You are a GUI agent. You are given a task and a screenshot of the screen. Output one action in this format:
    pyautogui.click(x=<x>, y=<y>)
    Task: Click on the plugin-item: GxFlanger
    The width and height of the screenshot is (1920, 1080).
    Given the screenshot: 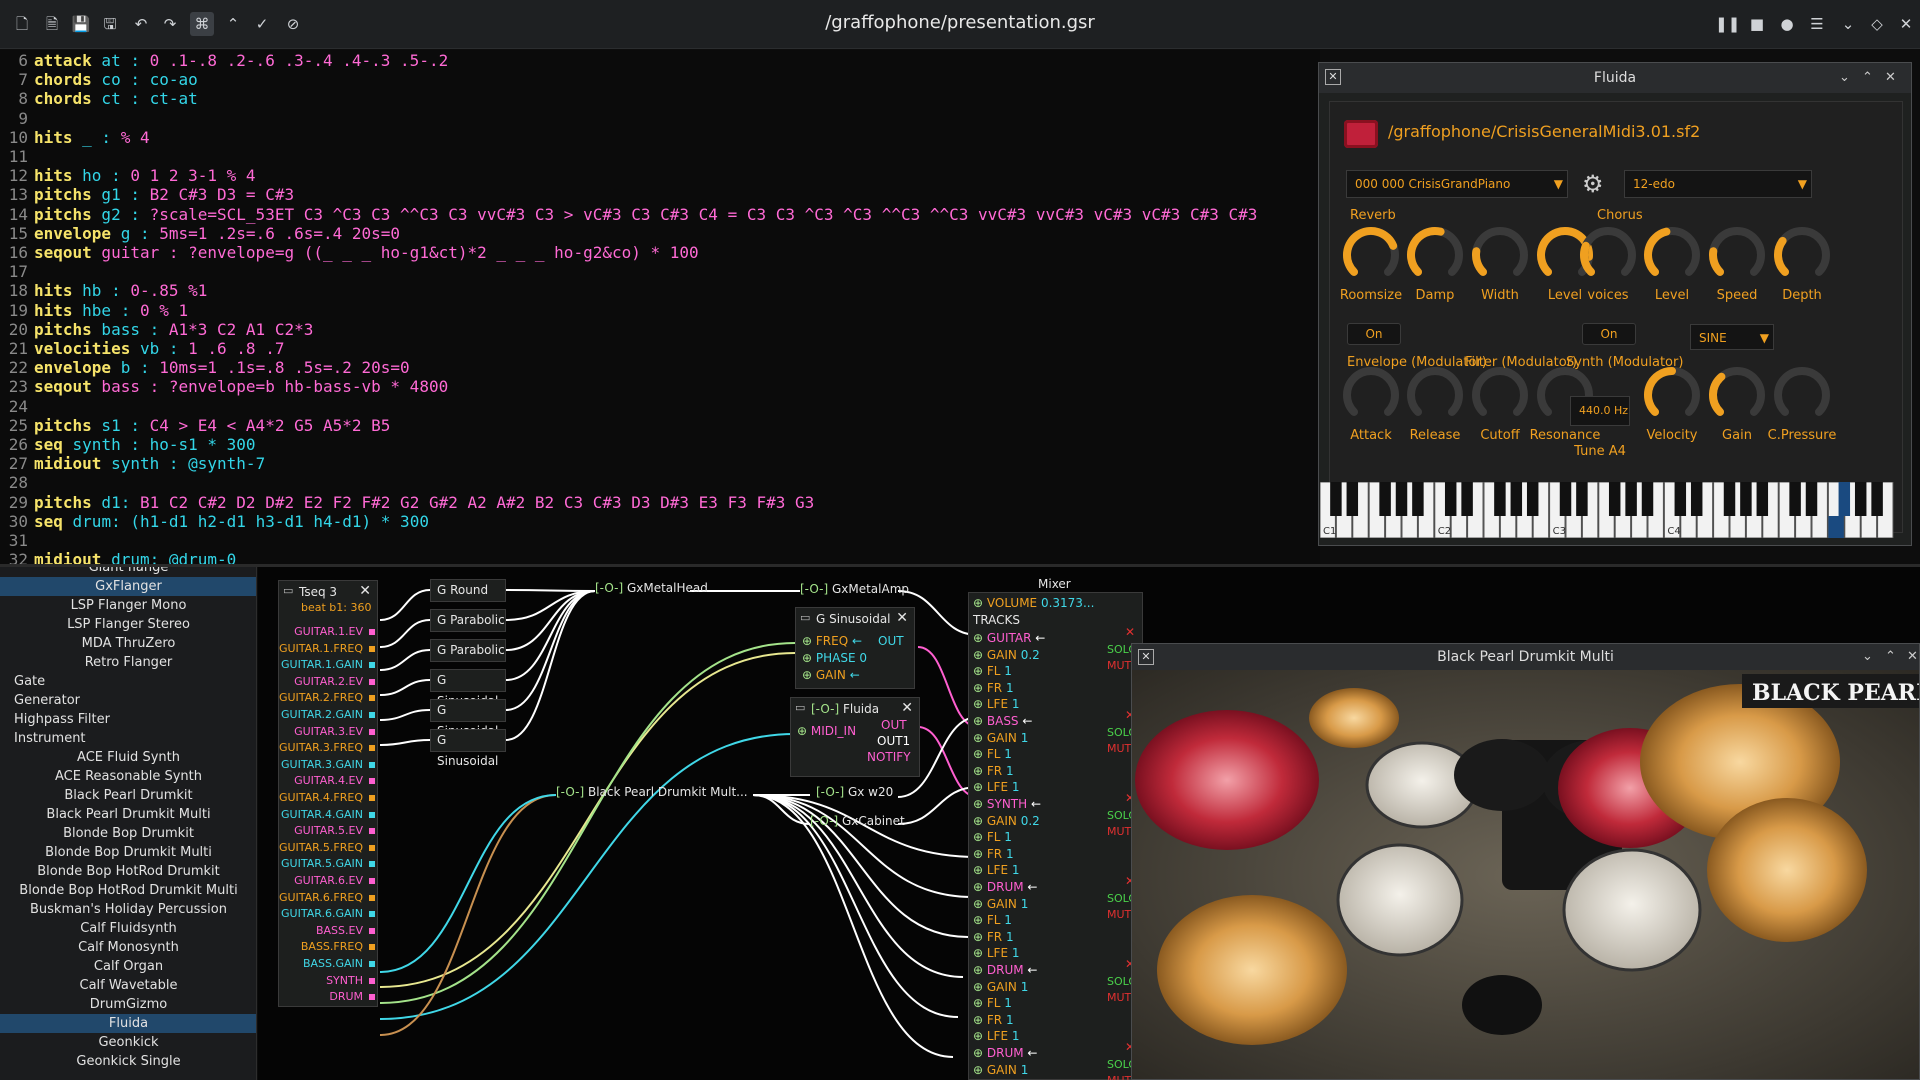 What is the action you would take?
    pyautogui.click(x=128, y=586)
    